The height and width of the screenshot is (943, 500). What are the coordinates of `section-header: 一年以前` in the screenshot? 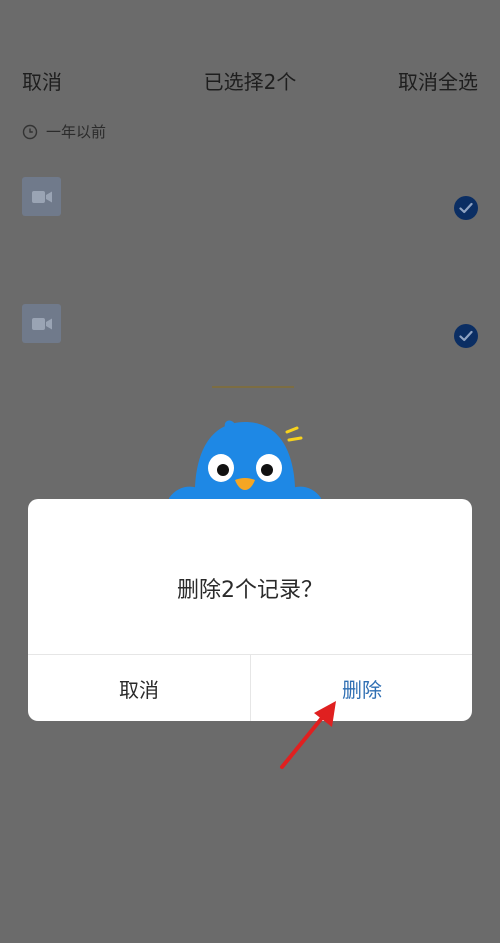 It's located at (64, 131).